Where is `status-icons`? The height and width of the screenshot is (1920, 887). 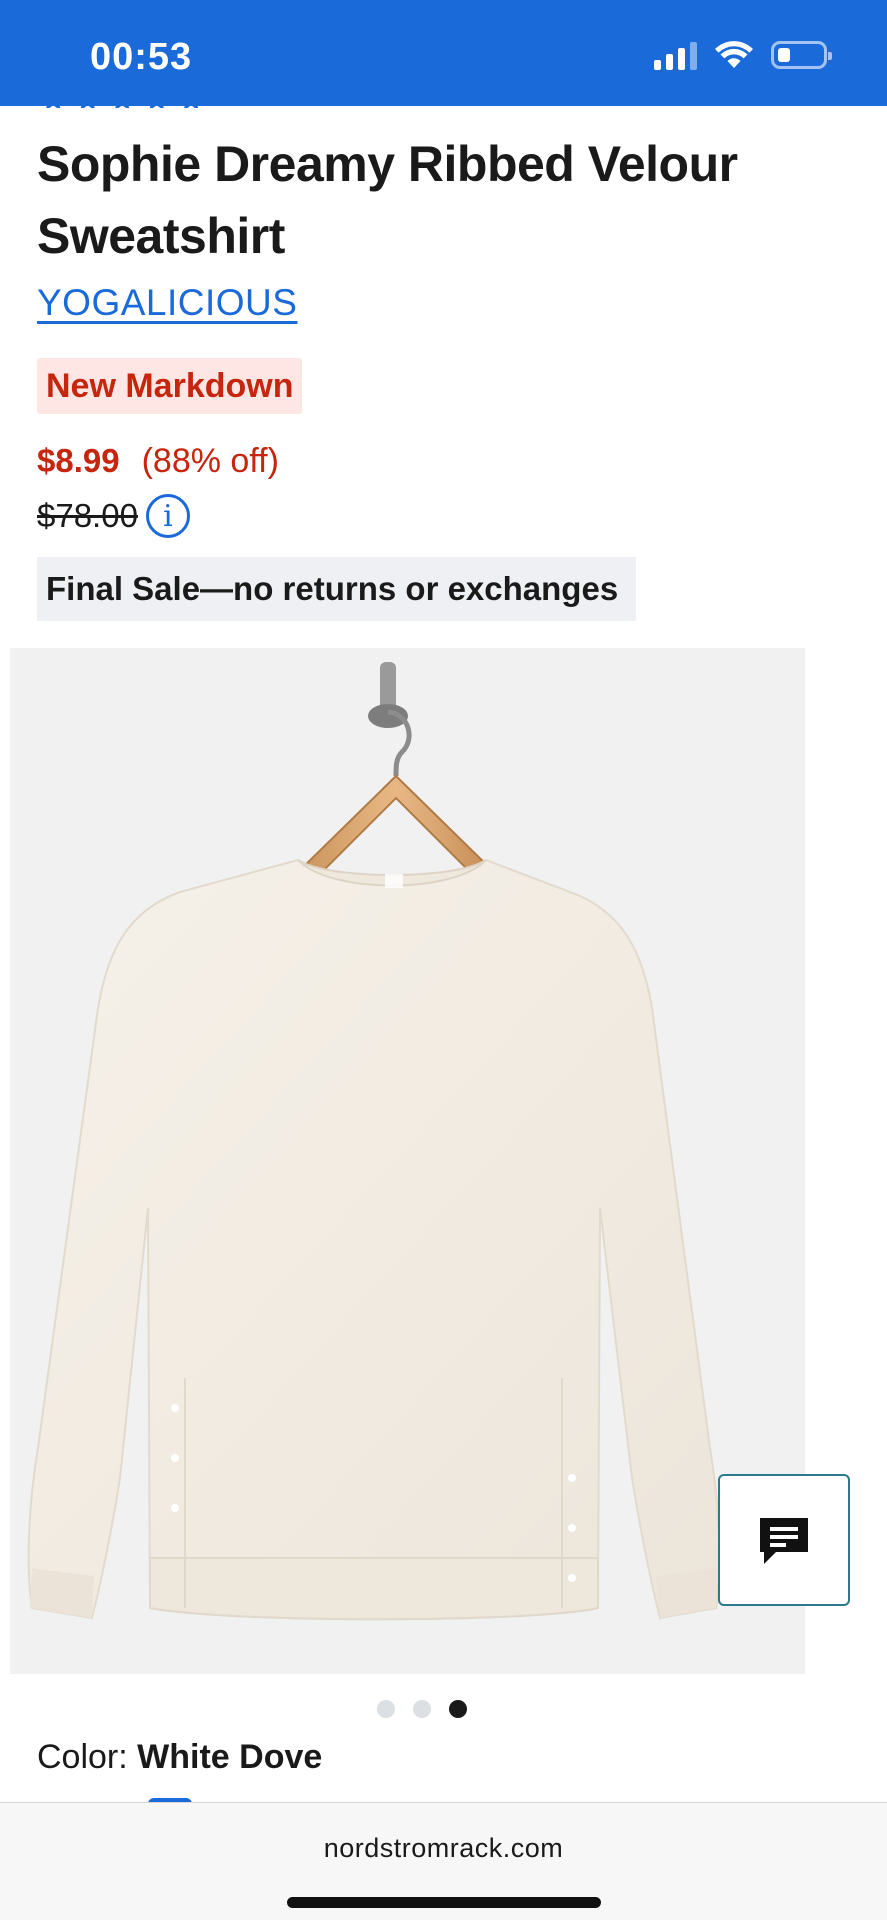
status-icons is located at coordinates (743, 55).